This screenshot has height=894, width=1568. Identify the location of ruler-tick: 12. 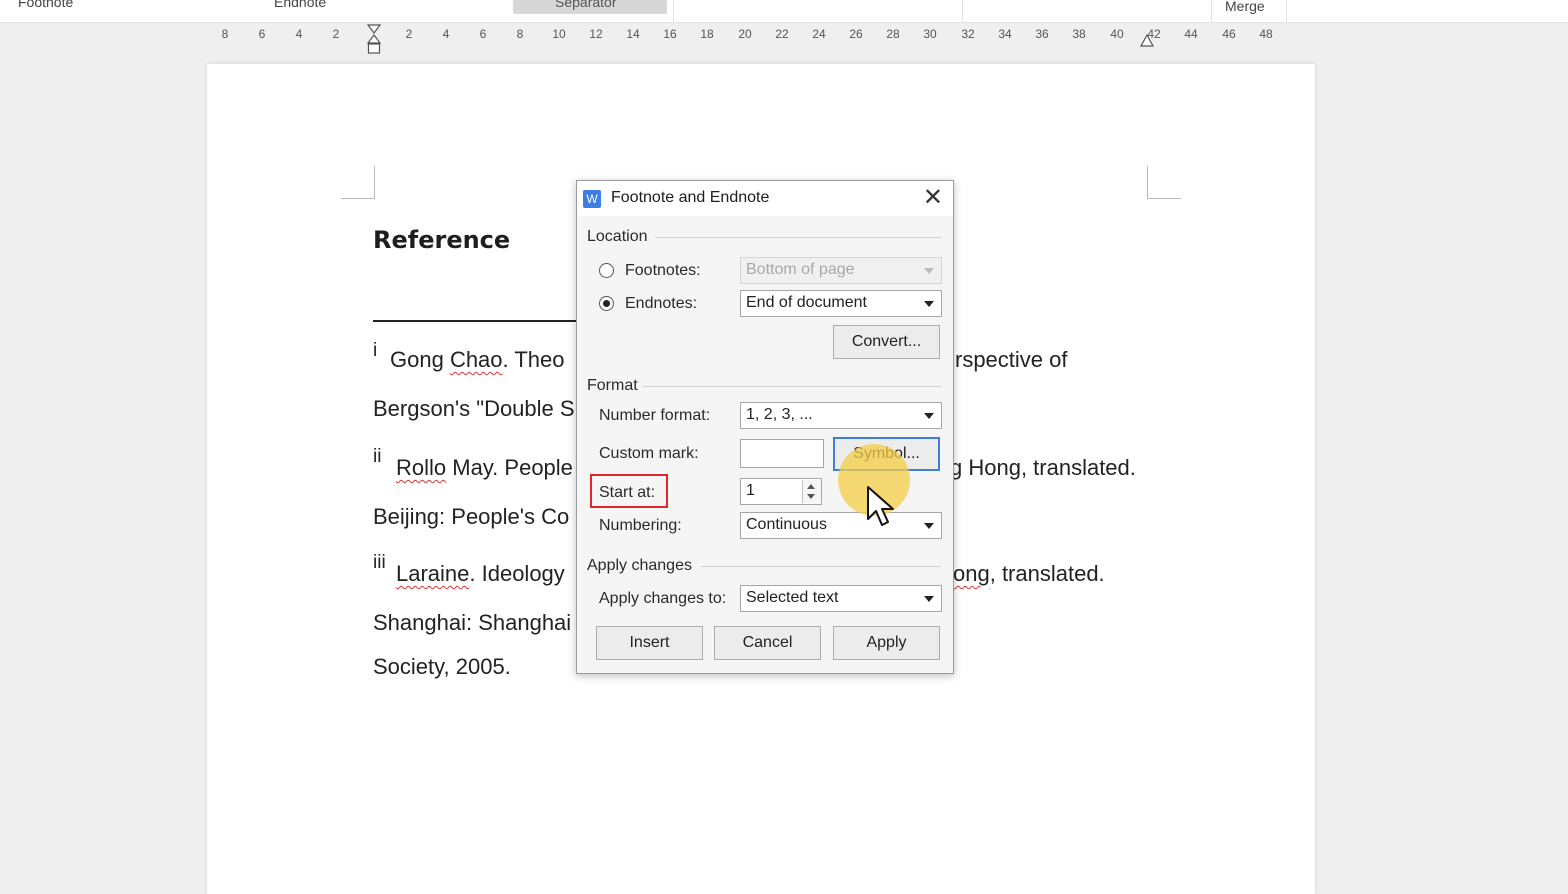
(596, 34).